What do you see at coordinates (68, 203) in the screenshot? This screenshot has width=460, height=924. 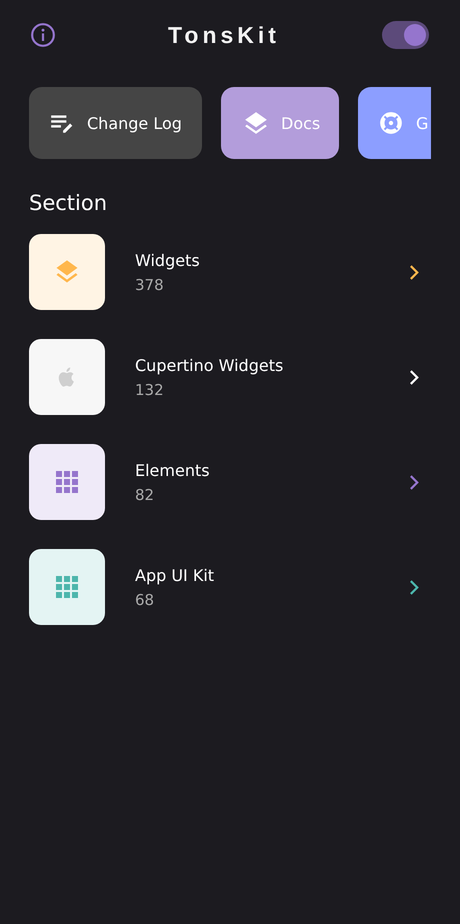 I see `section-heading: Section` at bounding box center [68, 203].